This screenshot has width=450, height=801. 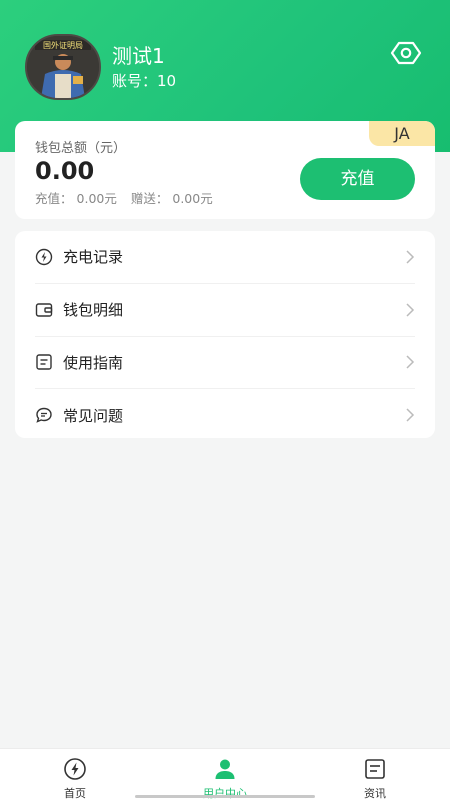 I want to click on chat-icon, so click(x=44, y=415).